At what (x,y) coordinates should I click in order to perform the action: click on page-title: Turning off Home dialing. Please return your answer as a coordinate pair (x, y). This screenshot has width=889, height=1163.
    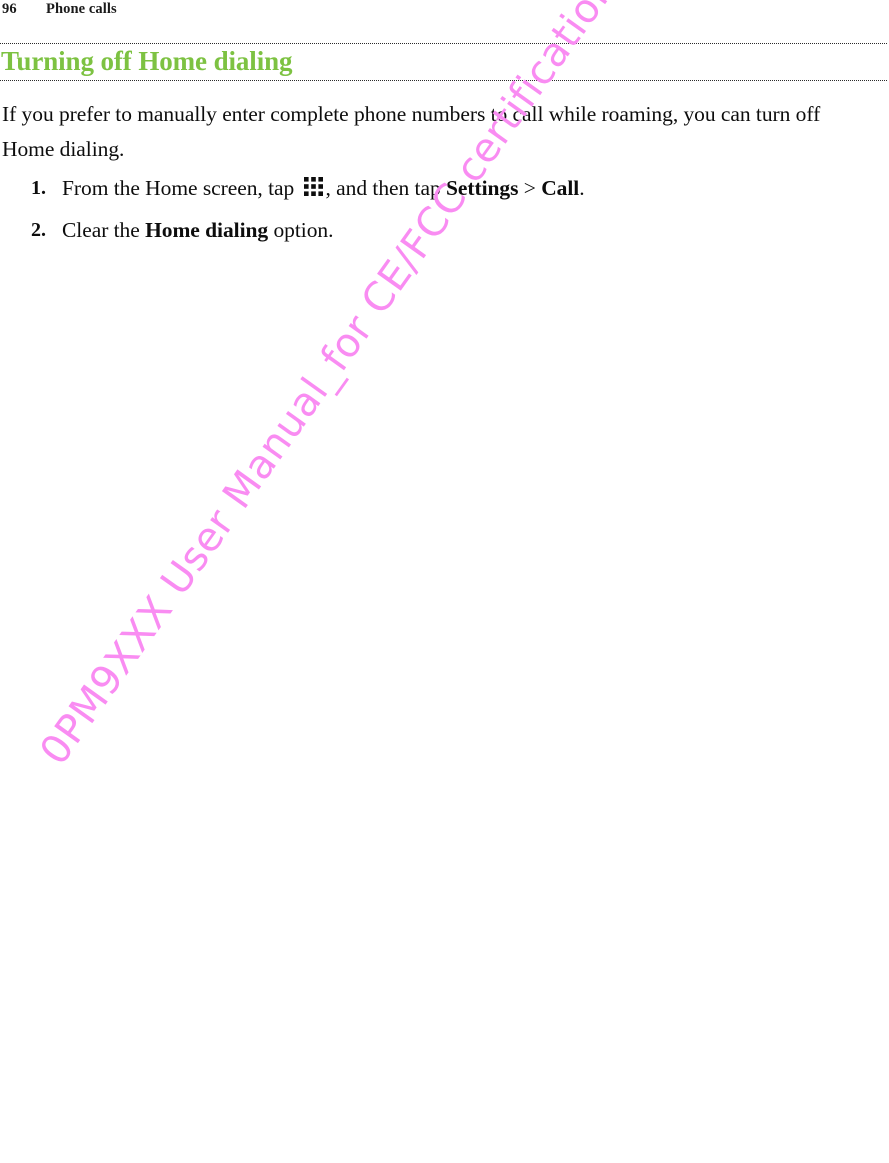
    Looking at the image, I should click on (147, 61).